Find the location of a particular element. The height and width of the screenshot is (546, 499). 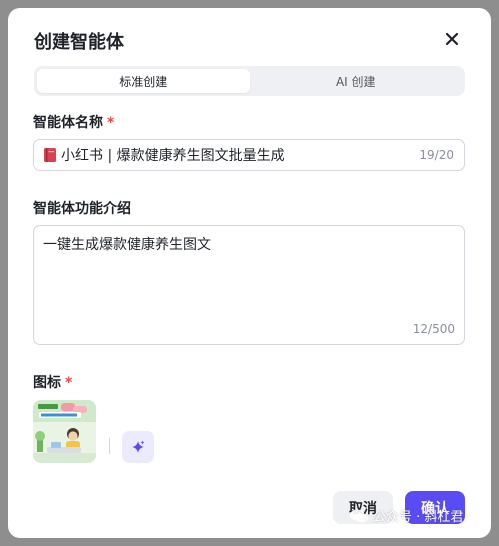

red-book-icon is located at coordinates (50, 155).